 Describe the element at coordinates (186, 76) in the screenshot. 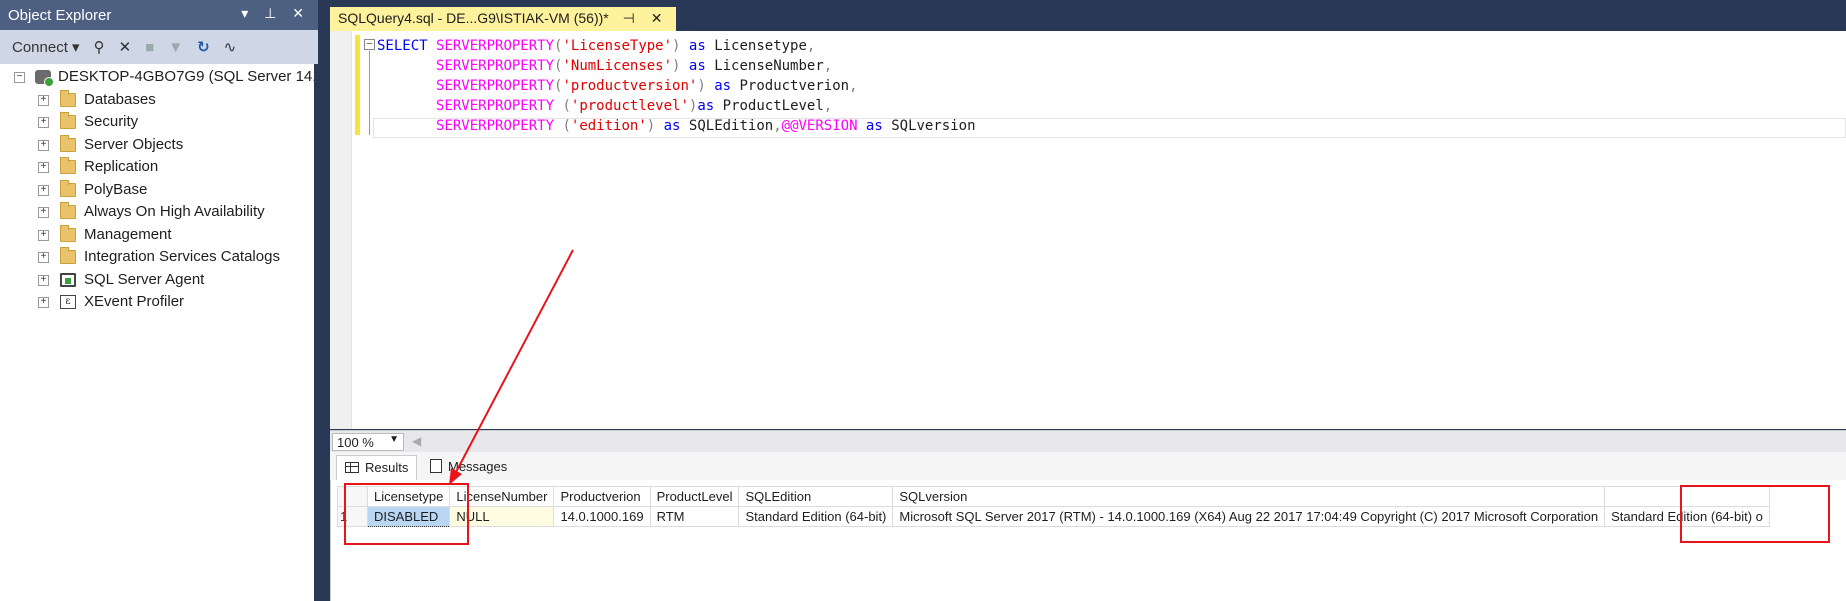

I see `server-node-label: DESKTOP-4GBO7G9 (SQL Server 14.0.10` at that location.